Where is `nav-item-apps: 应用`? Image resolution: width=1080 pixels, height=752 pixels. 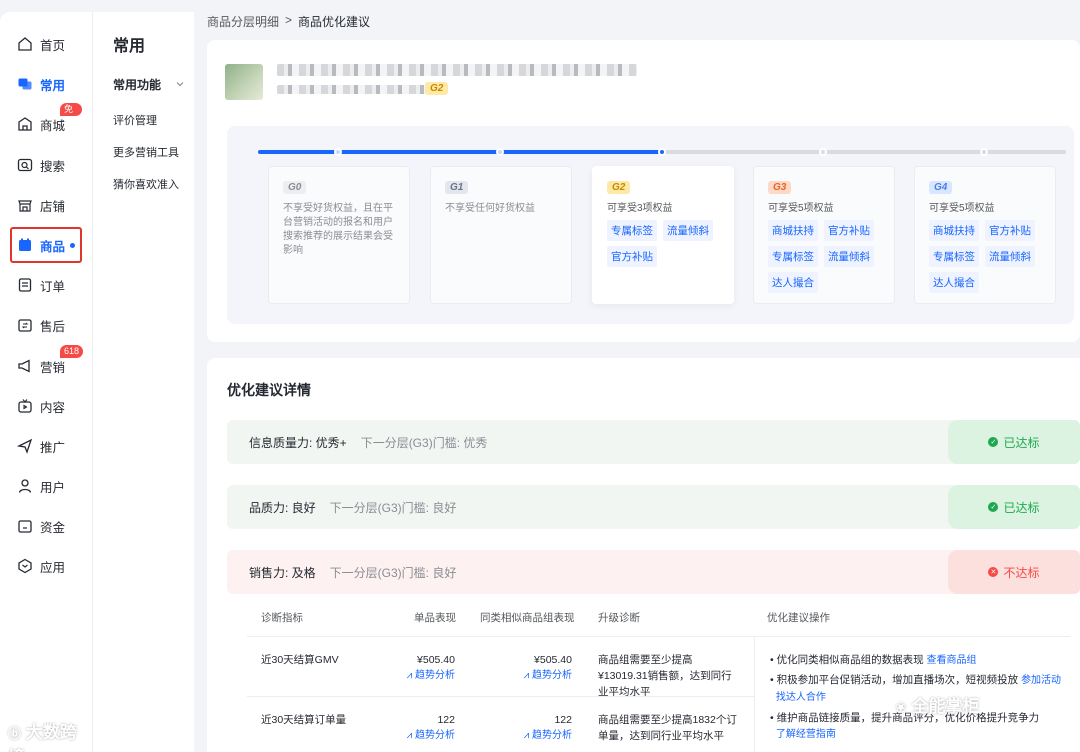 nav-item-apps: 应用 is located at coordinates (47, 566).